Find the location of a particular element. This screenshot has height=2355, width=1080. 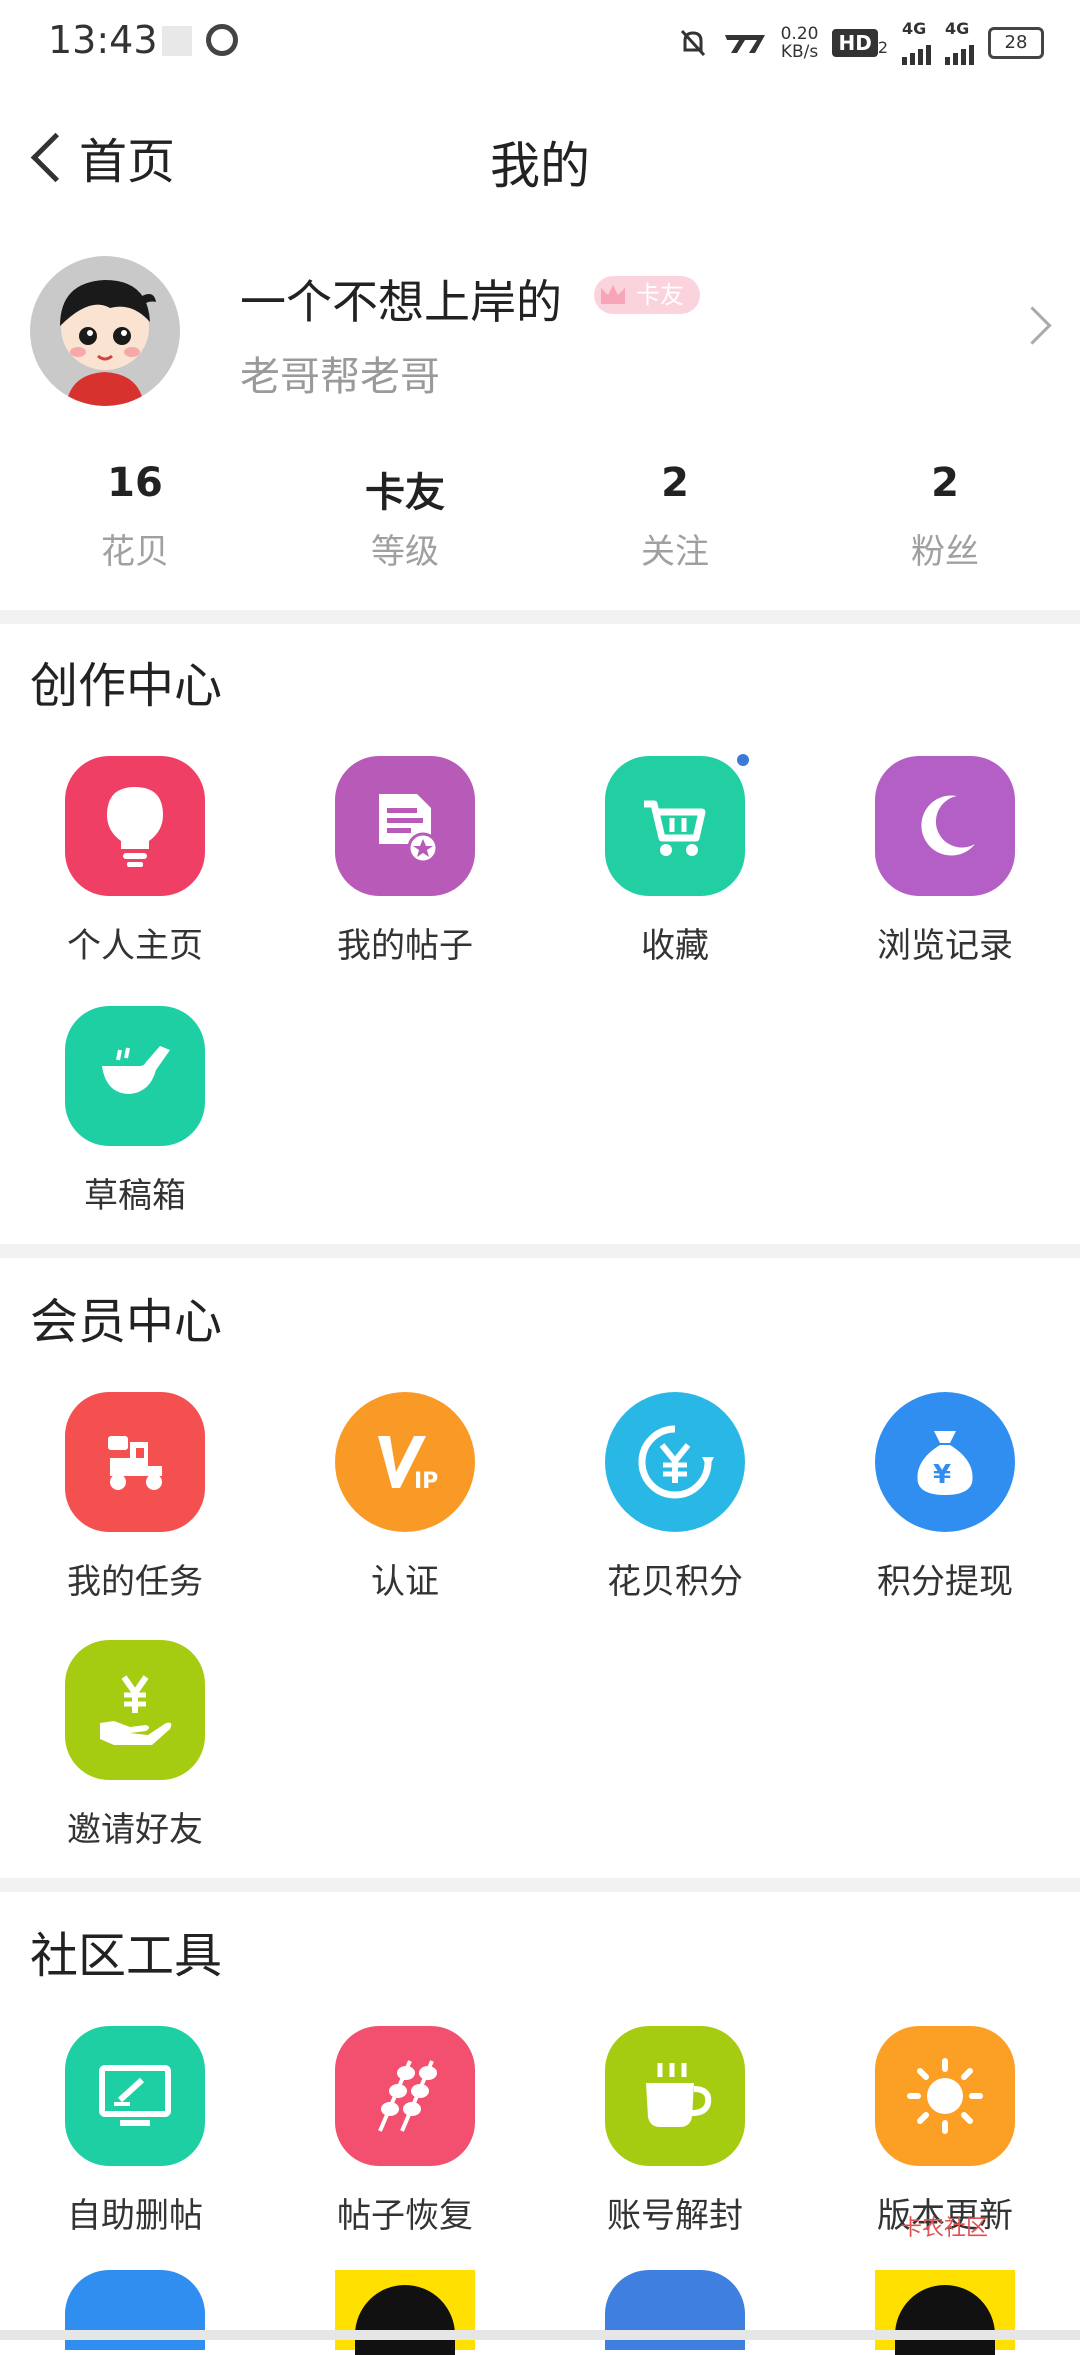

hand-yen-icon is located at coordinates (135, 1710).